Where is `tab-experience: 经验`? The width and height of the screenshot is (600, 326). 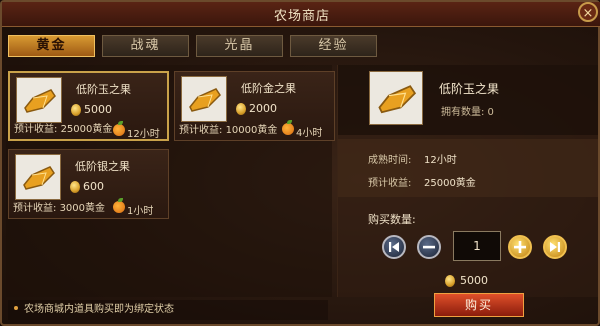 tab-experience: 经验 is located at coordinates (333, 46).